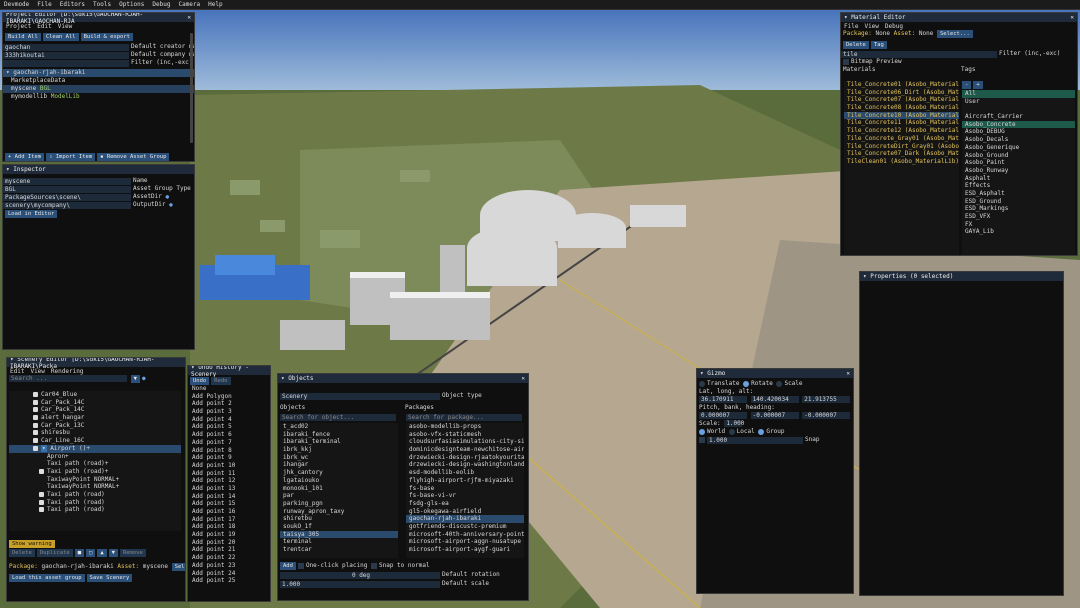 This screenshot has width=1080, height=608. Describe the element at coordinates (465, 450) in the screenshot. I see `list-item: dominicdesignteam-newchitose-airport` at that location.